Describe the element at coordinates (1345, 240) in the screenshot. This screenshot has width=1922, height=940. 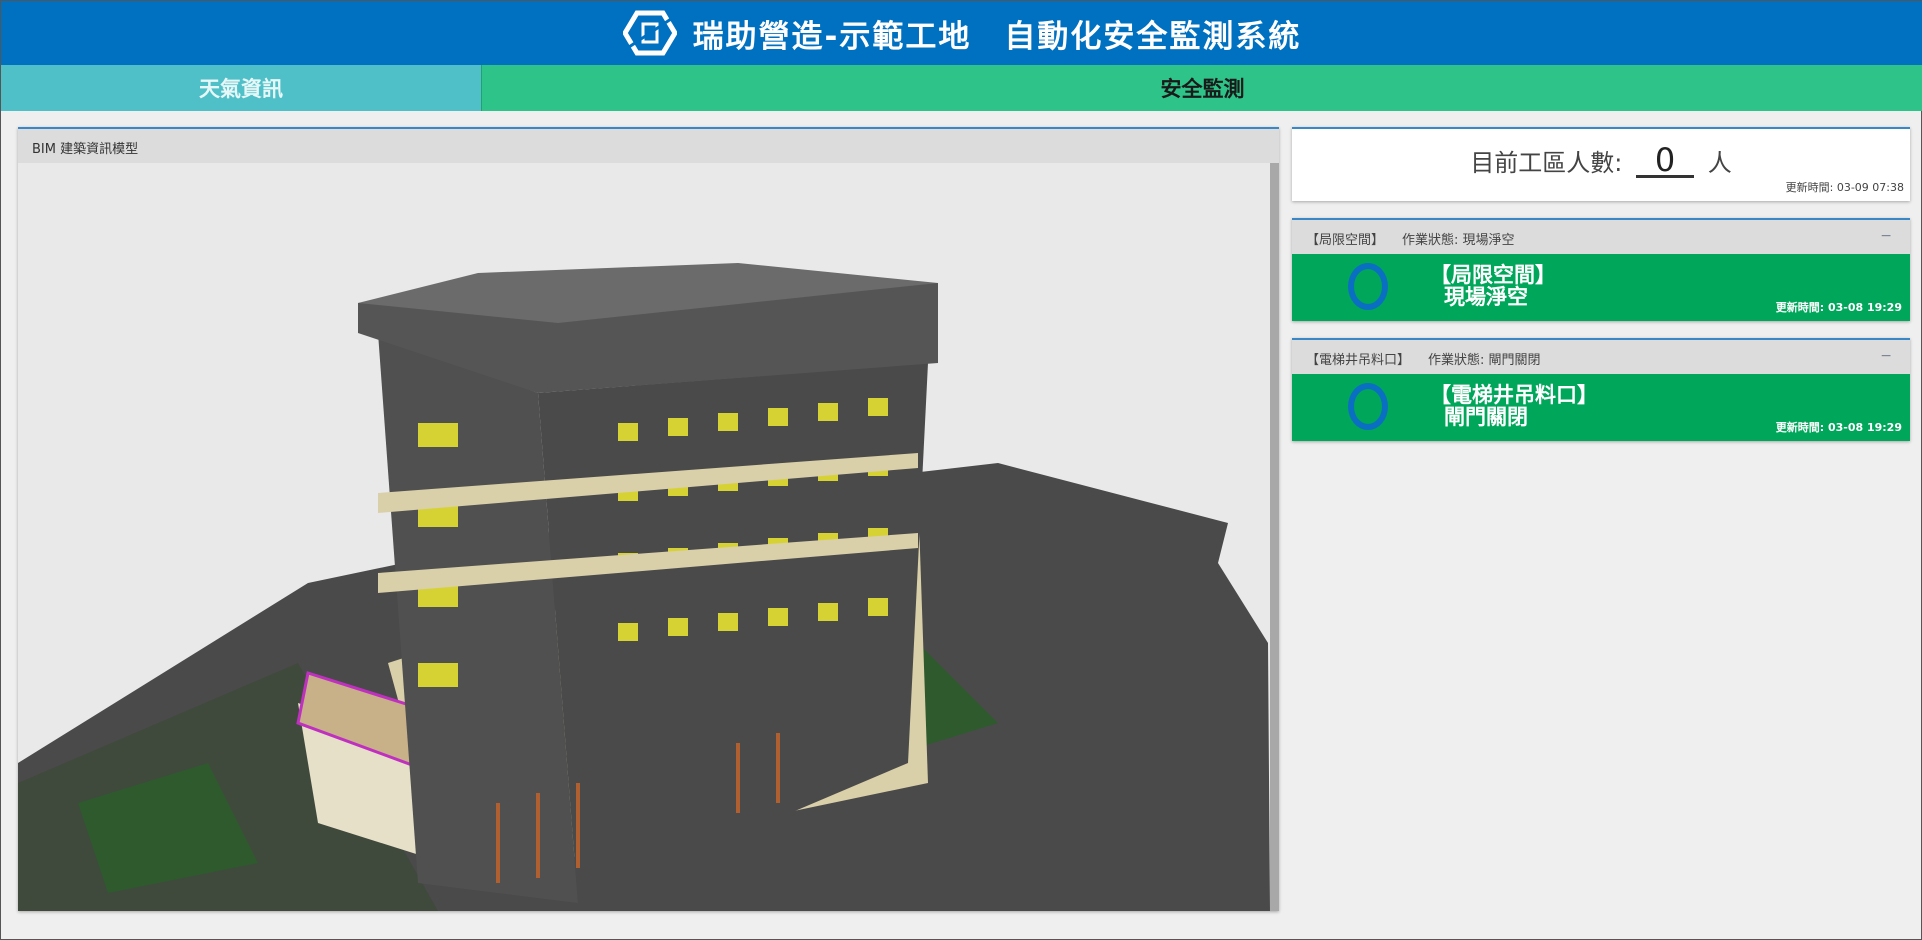
I see `card-name: 【局限空間】` at that location.